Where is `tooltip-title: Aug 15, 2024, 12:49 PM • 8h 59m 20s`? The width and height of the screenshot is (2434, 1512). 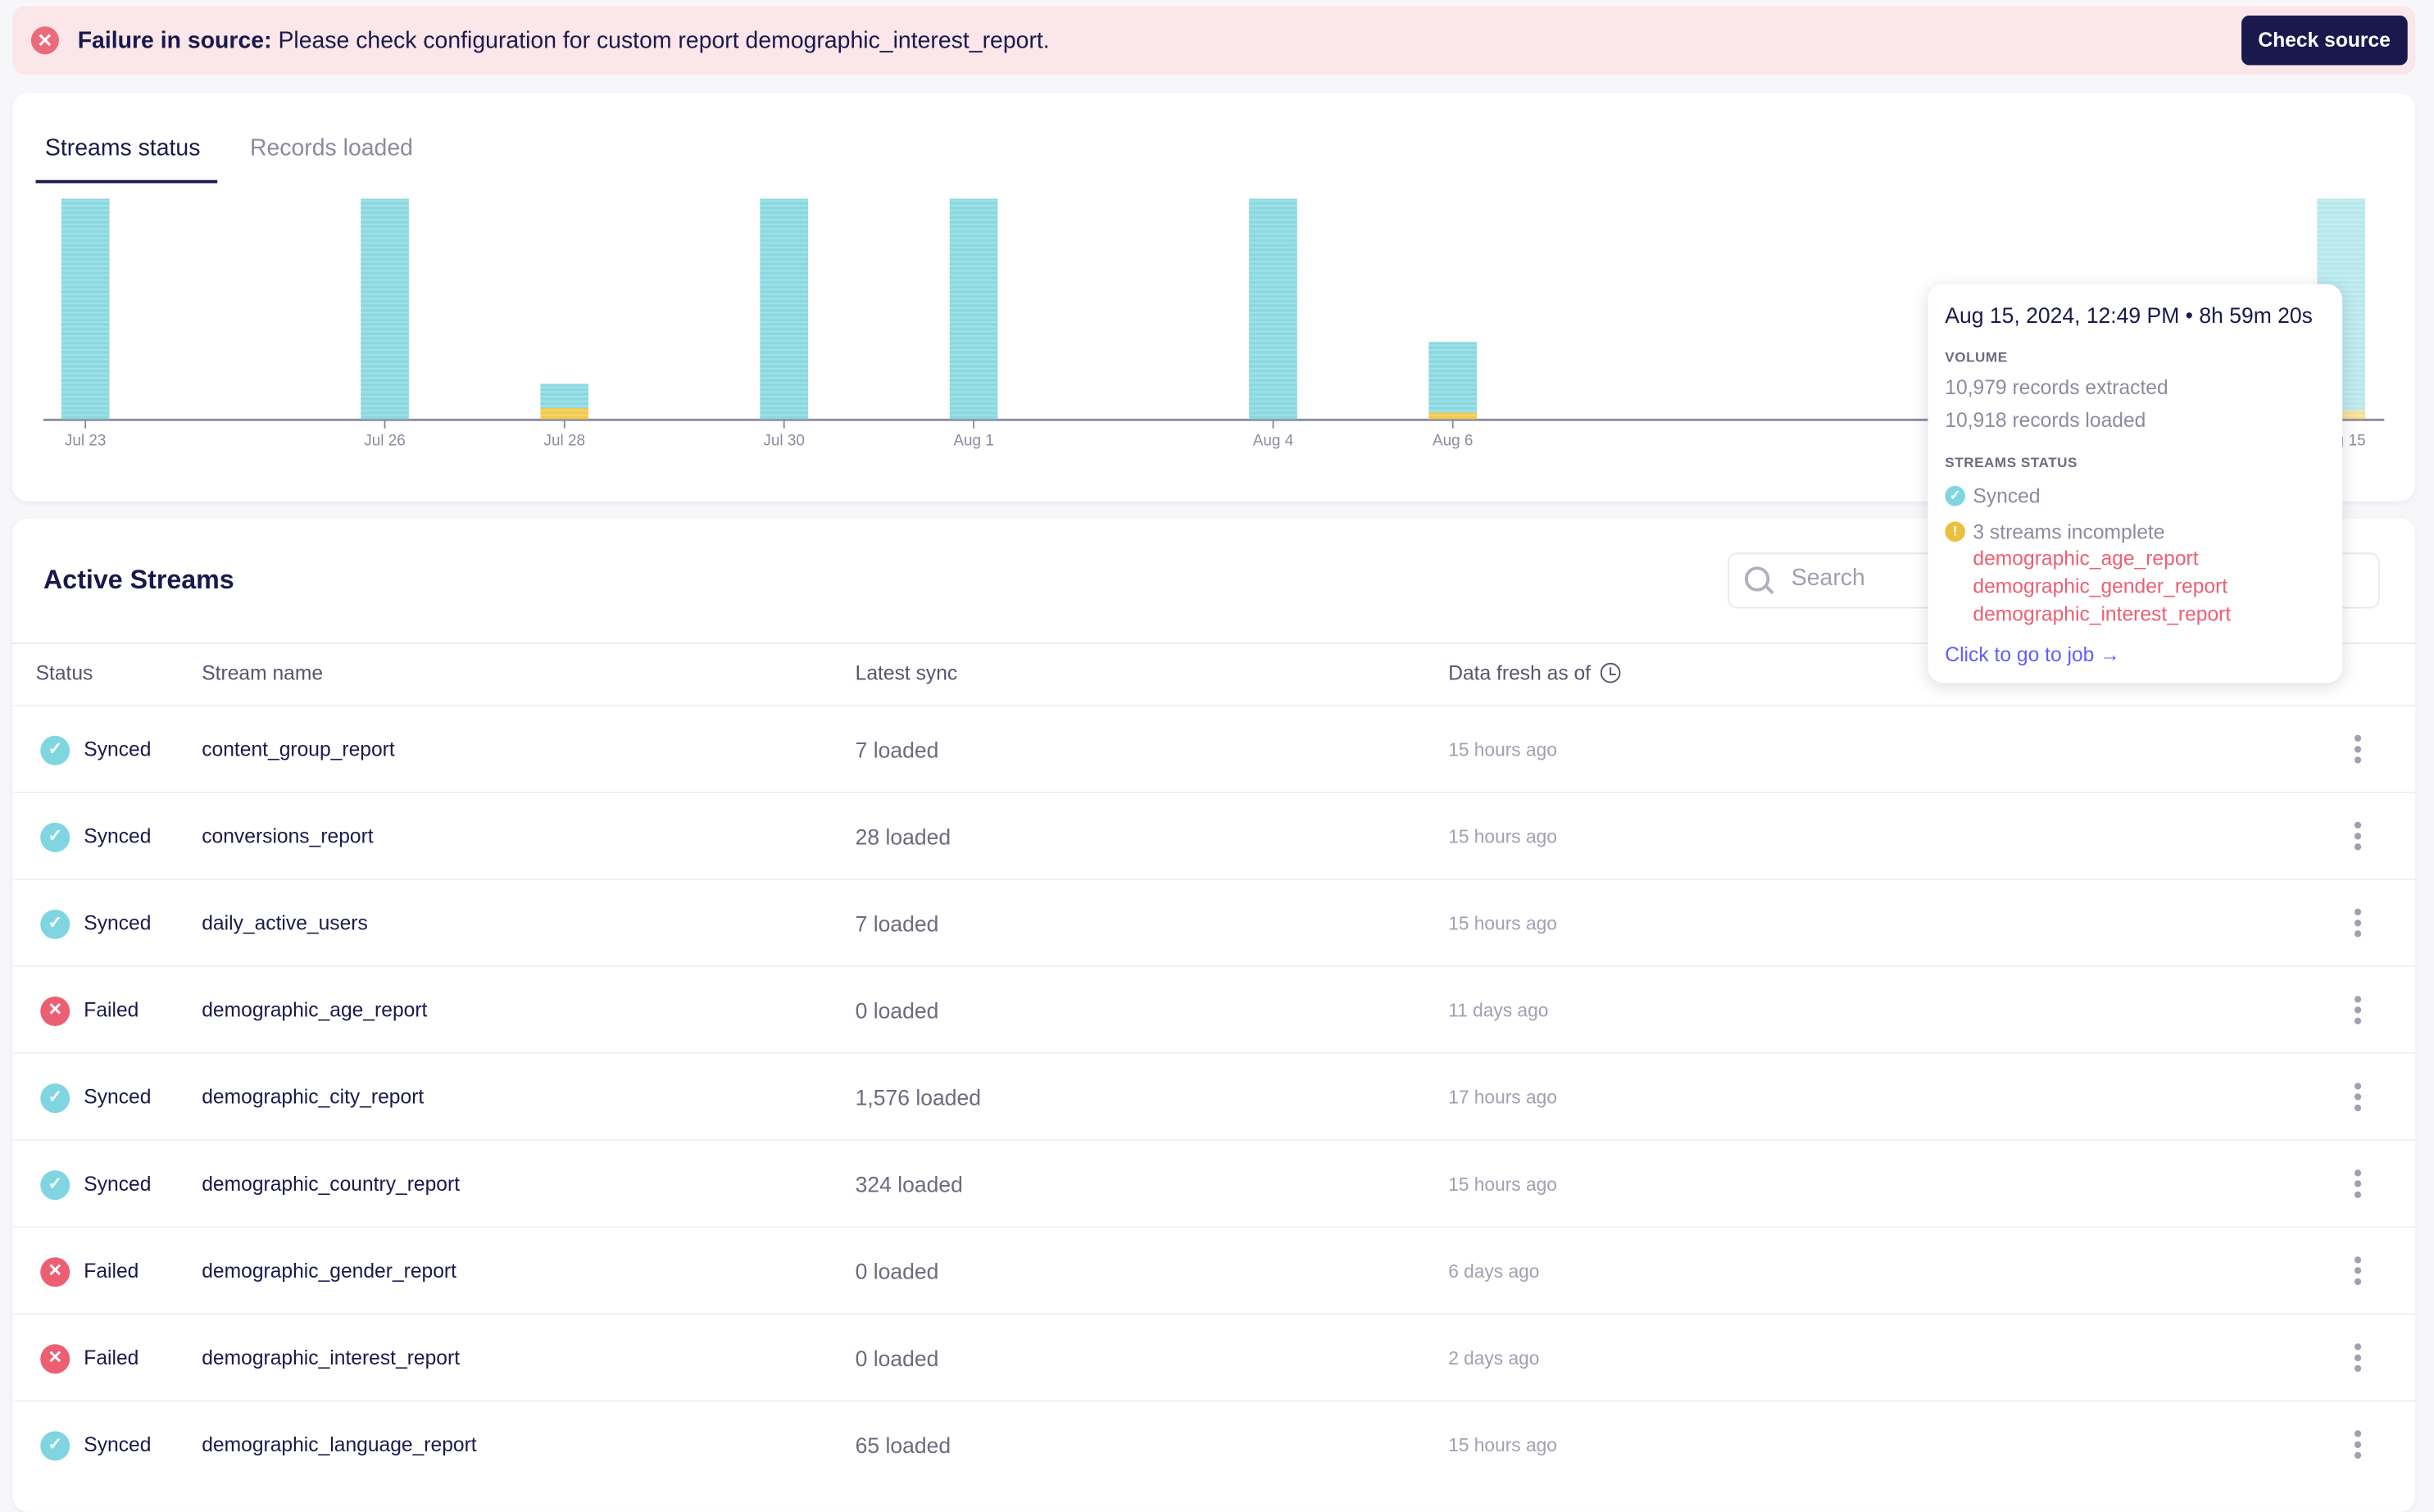
tooltip-title: Aug 15, 2024, 12:49 PM • 8h 59m 20s is located at coordinates (2129, 315).